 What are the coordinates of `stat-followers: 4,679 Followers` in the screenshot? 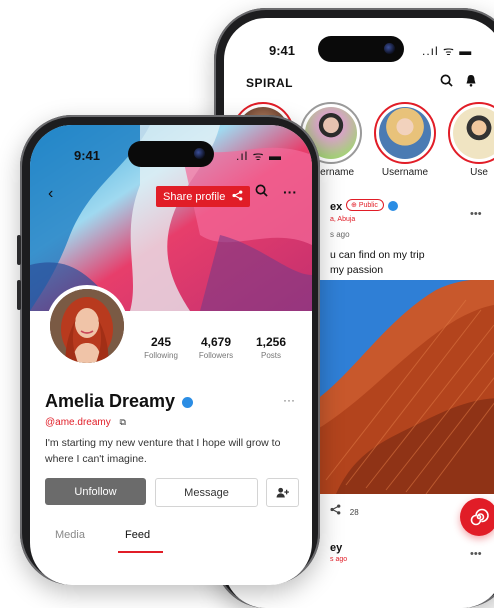 It's located at (216, 347).